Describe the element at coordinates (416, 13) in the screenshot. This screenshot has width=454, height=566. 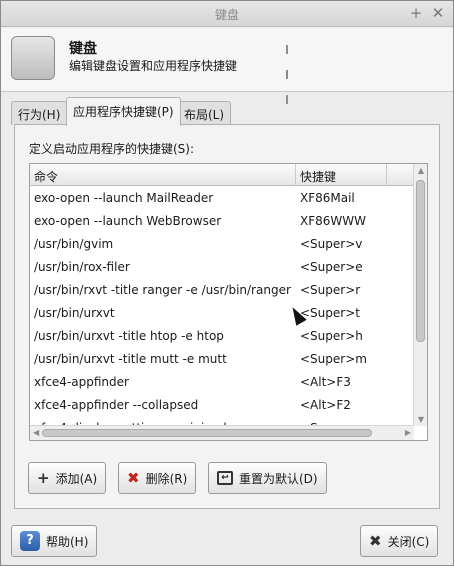
I see `maximize-icon: +` at that location.